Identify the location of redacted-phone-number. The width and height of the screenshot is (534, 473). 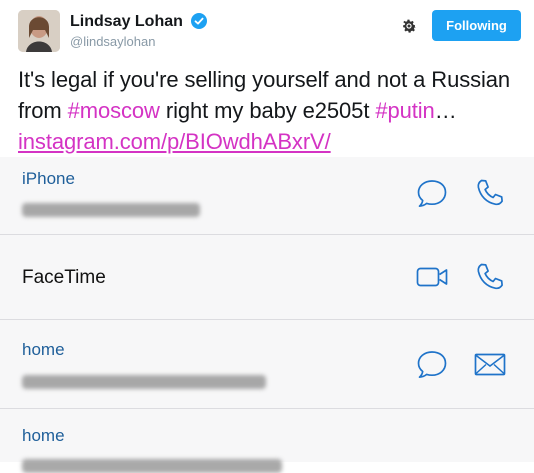
(111, 210).